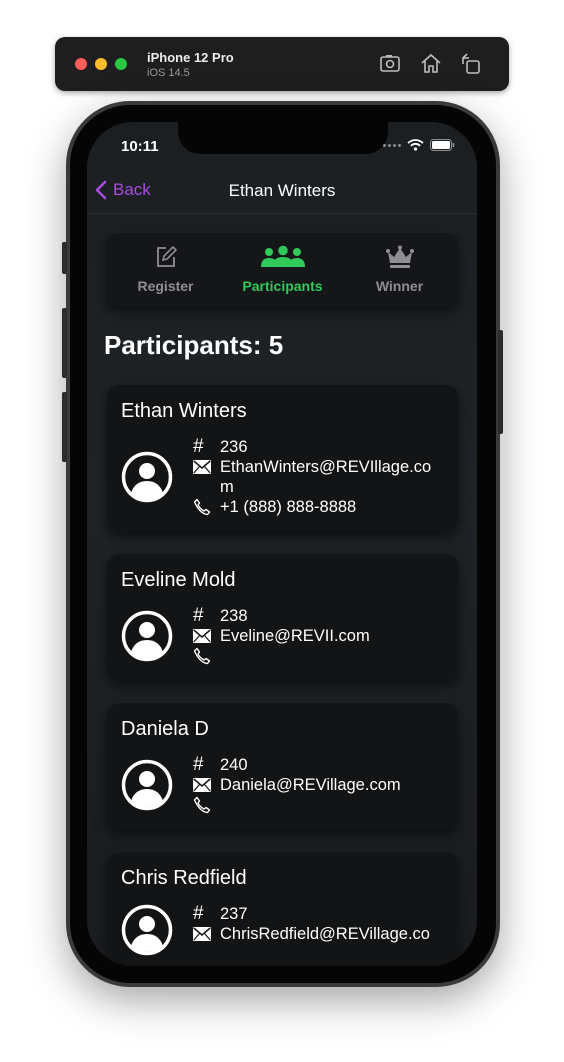 This screenshot has width=564, height=1062. Describe the element at coordinates (325, 934) in the screenshot. I see `participant-email: ChrisRedfield@REVillage.co` at that location.